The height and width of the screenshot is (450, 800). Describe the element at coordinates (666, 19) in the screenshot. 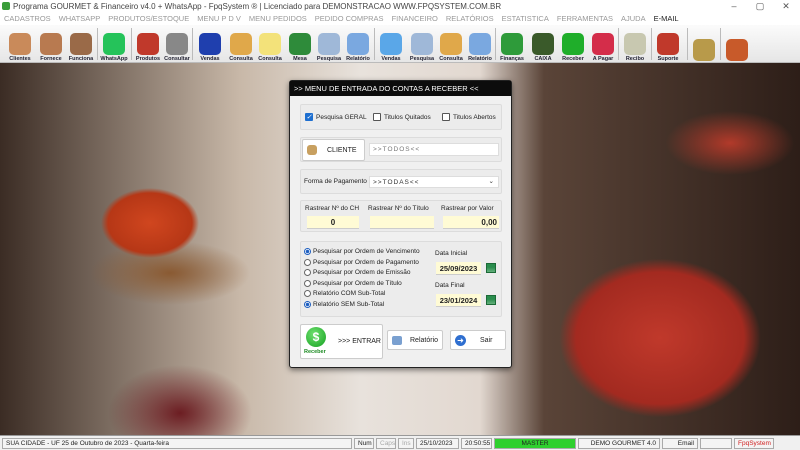

I see `menu-e-mail: E-MAIL` at that location.